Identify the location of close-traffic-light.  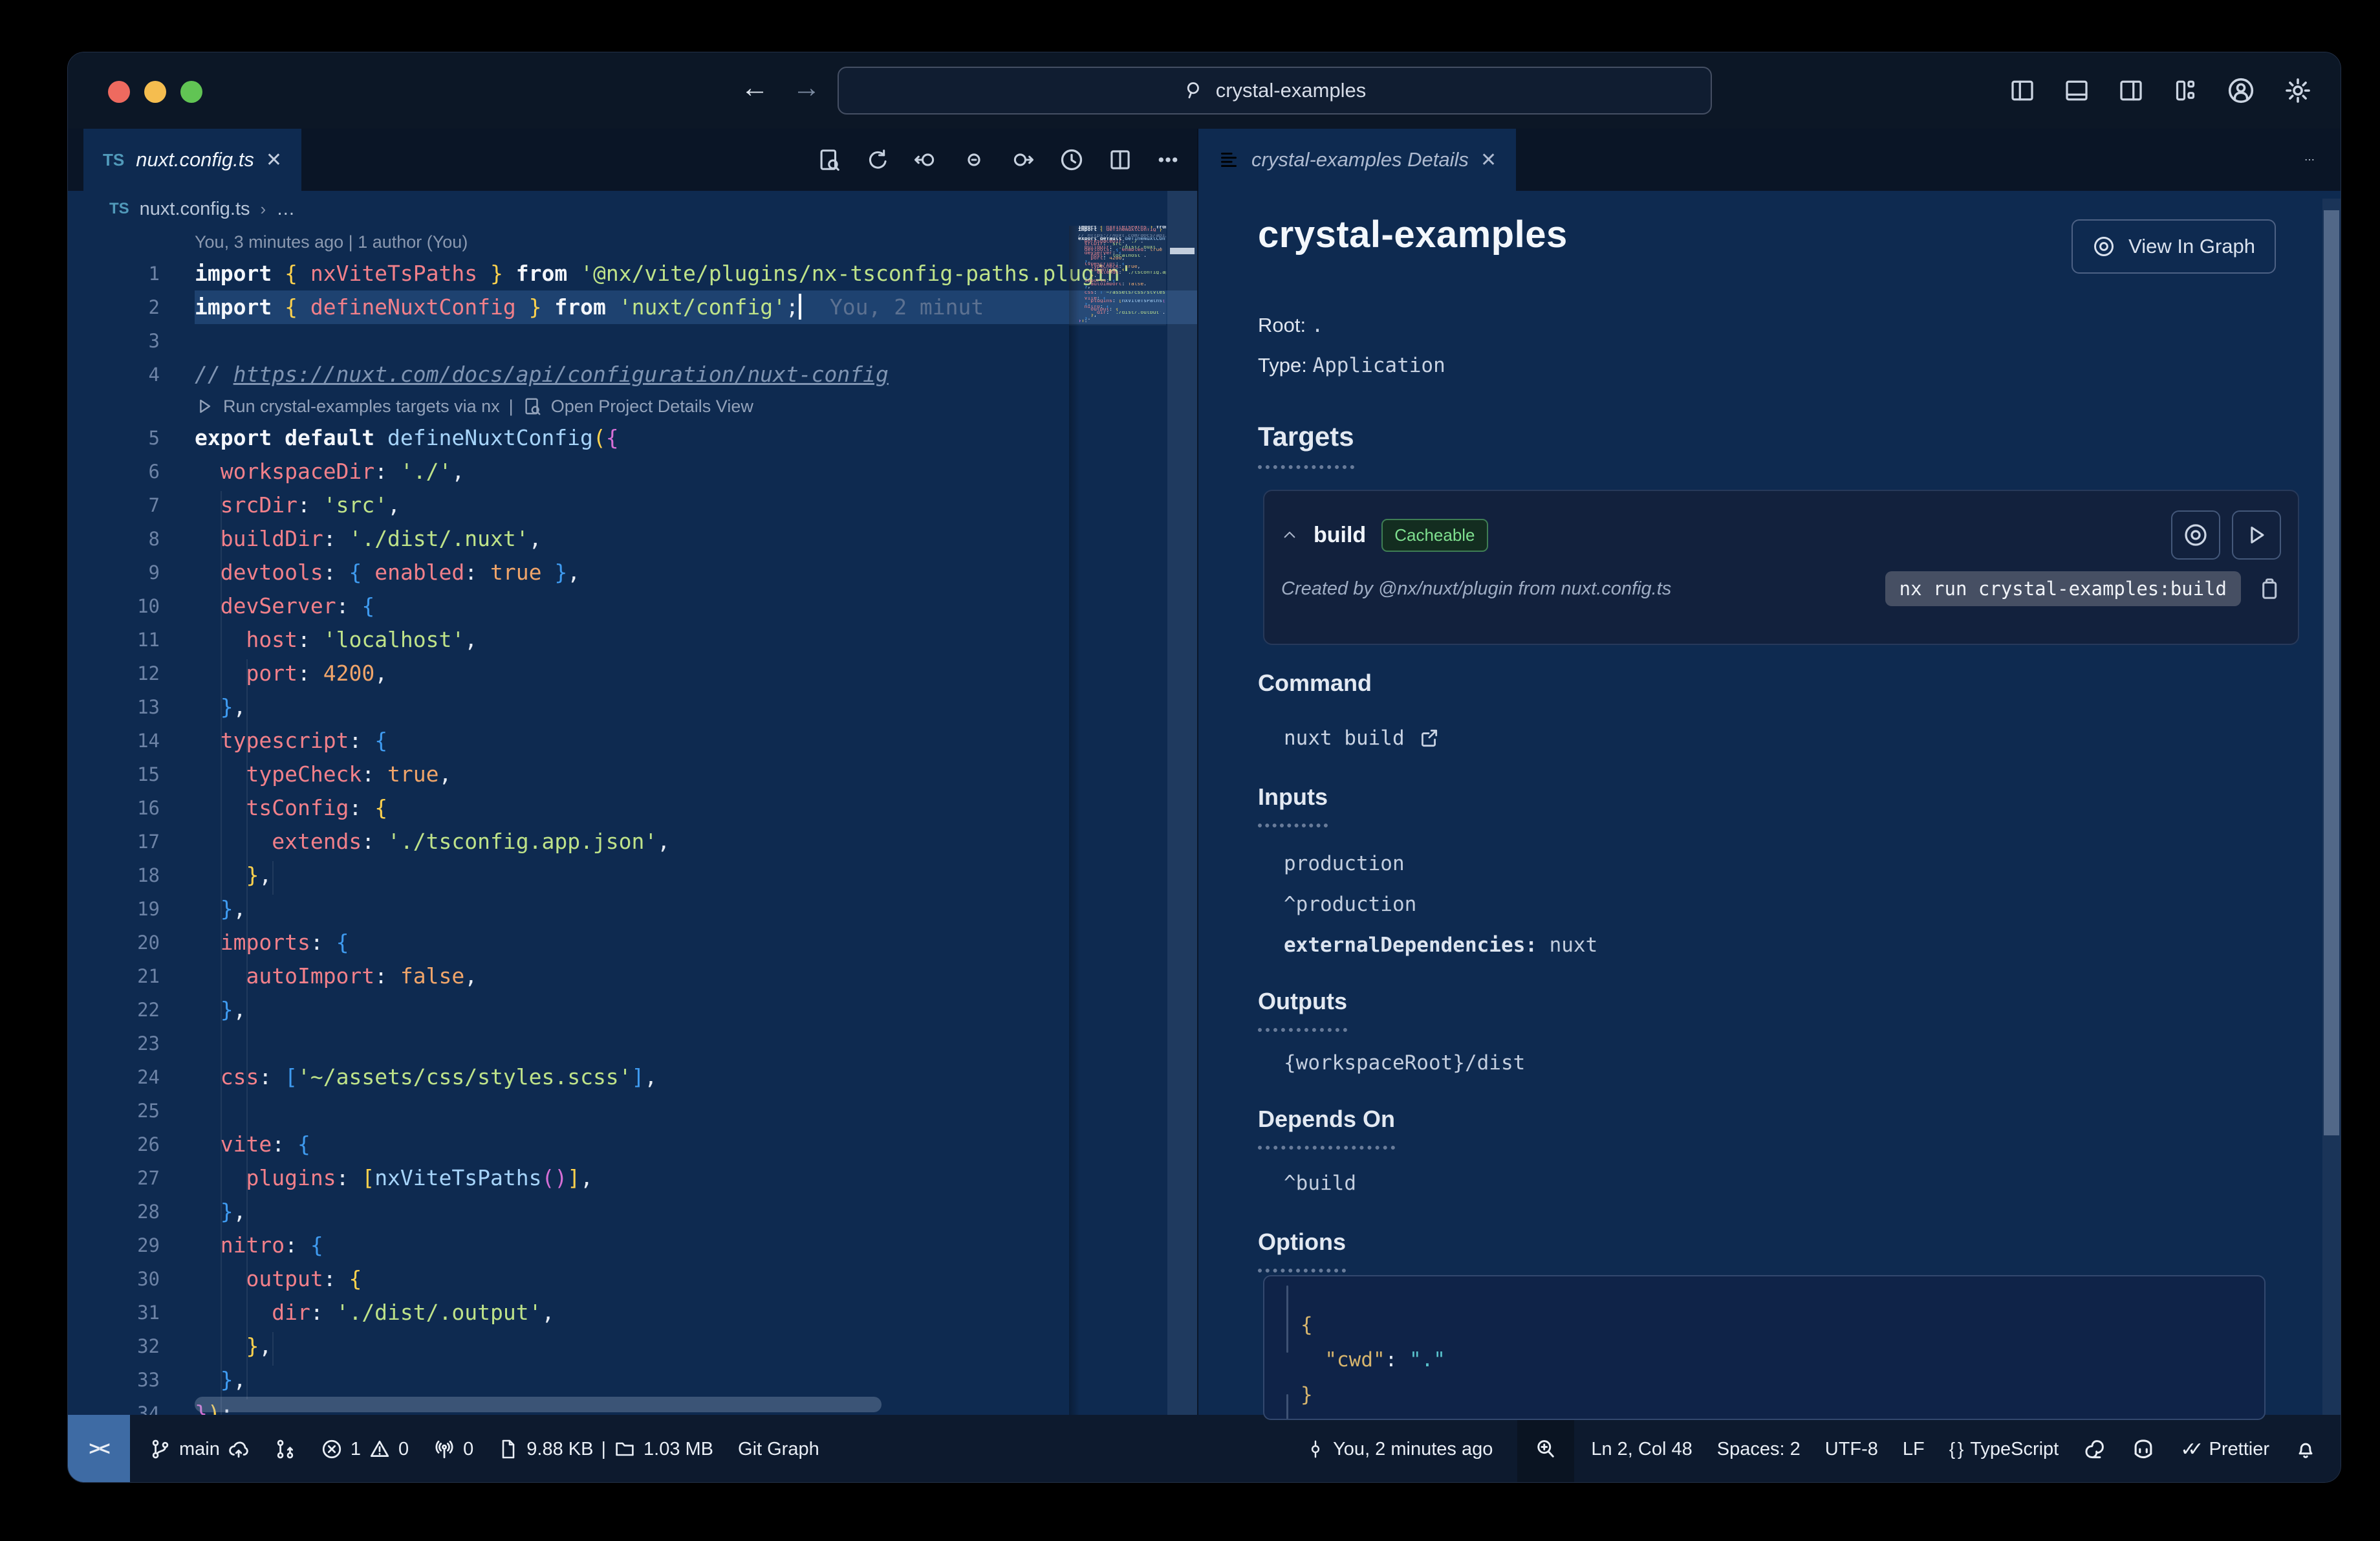
(119, 92).